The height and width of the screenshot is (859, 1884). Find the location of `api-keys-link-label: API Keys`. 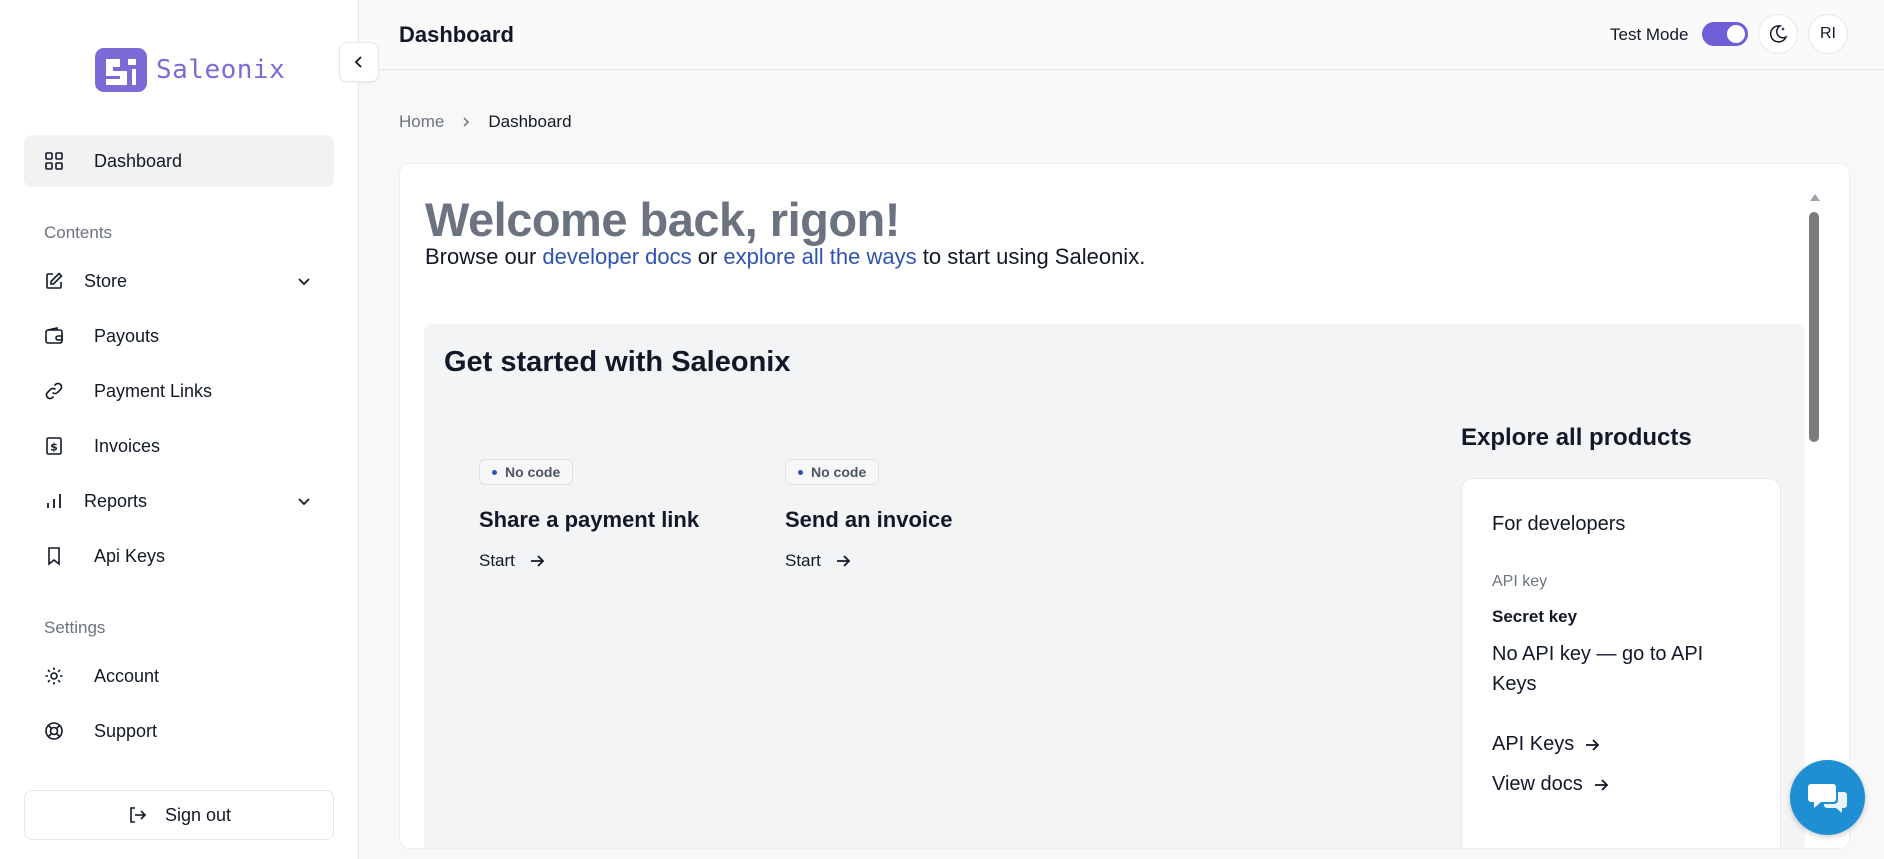

api-keys-link-label: API Keys is located at coordinates (1533, 744).